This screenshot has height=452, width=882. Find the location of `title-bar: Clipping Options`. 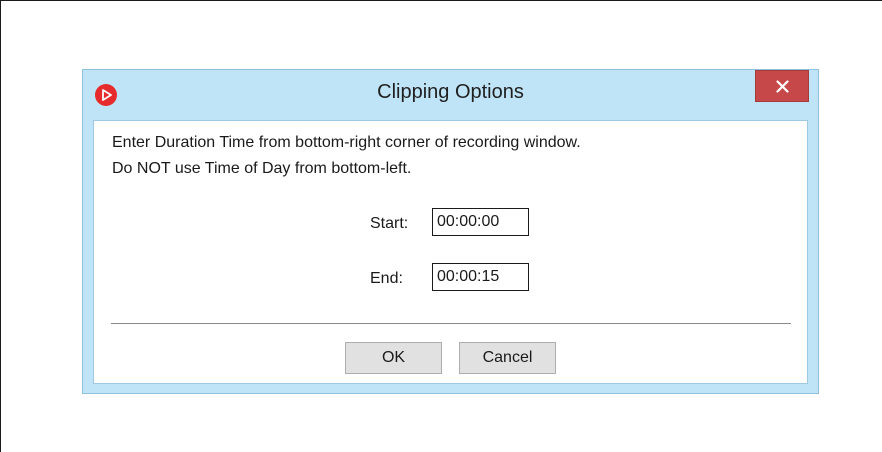

title-bar: Clipping Options is located at coordinates (450, 95).